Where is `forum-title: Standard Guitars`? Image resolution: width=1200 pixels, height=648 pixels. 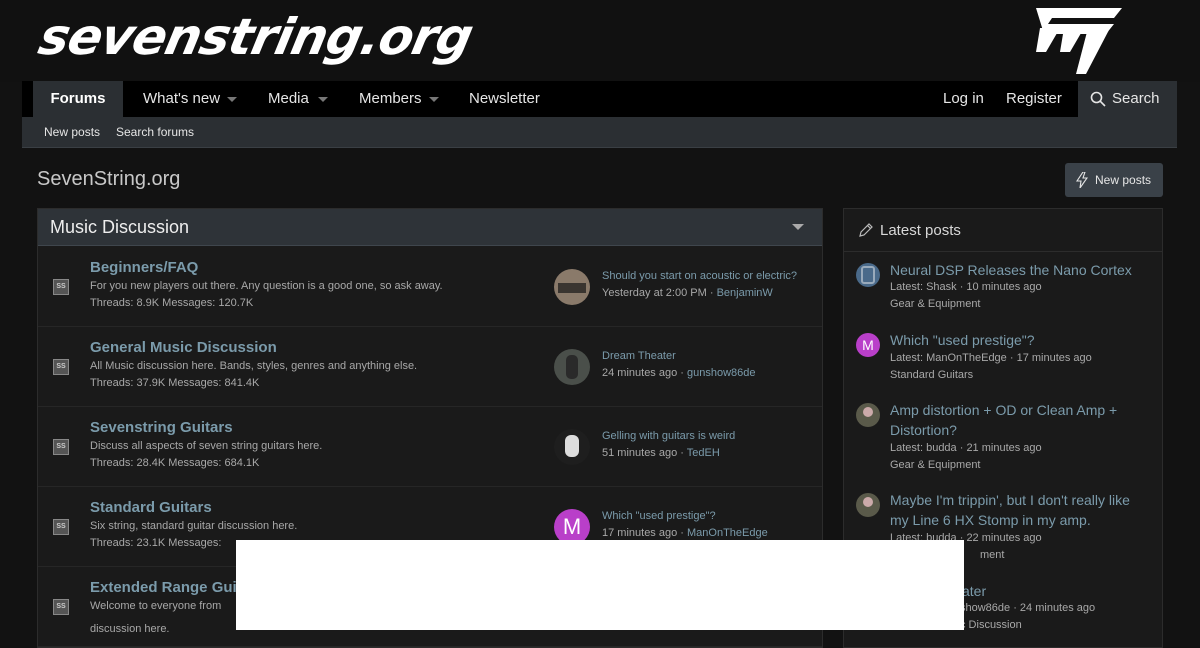 forum-title: Standard Guitars is located at coordinates (151, 507).